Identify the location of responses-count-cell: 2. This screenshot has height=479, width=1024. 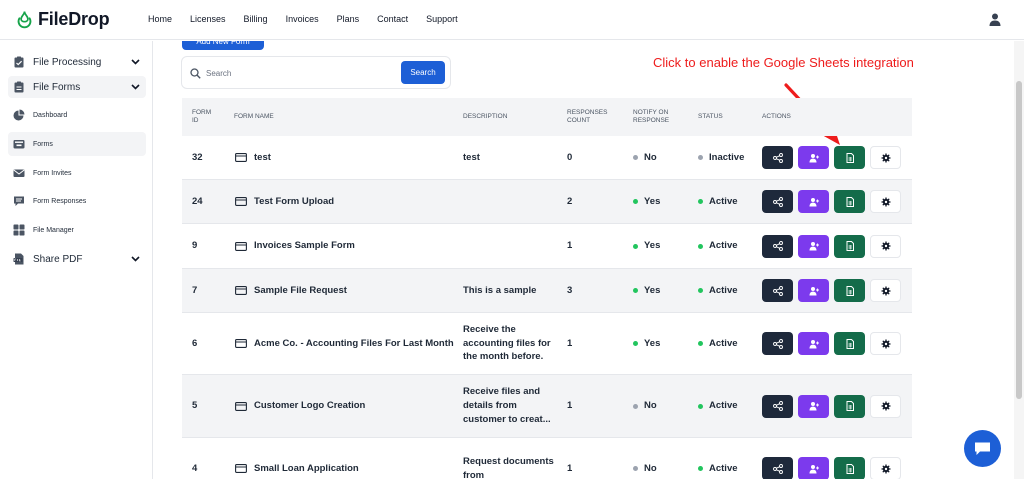
(570, 201).